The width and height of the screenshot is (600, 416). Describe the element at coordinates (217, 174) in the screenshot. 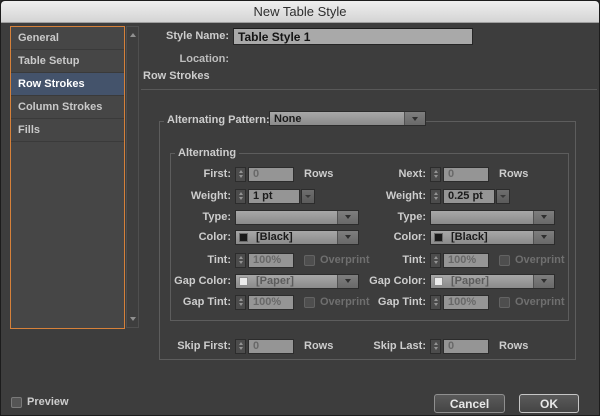

I see `first-rows-label: First:` at that location.